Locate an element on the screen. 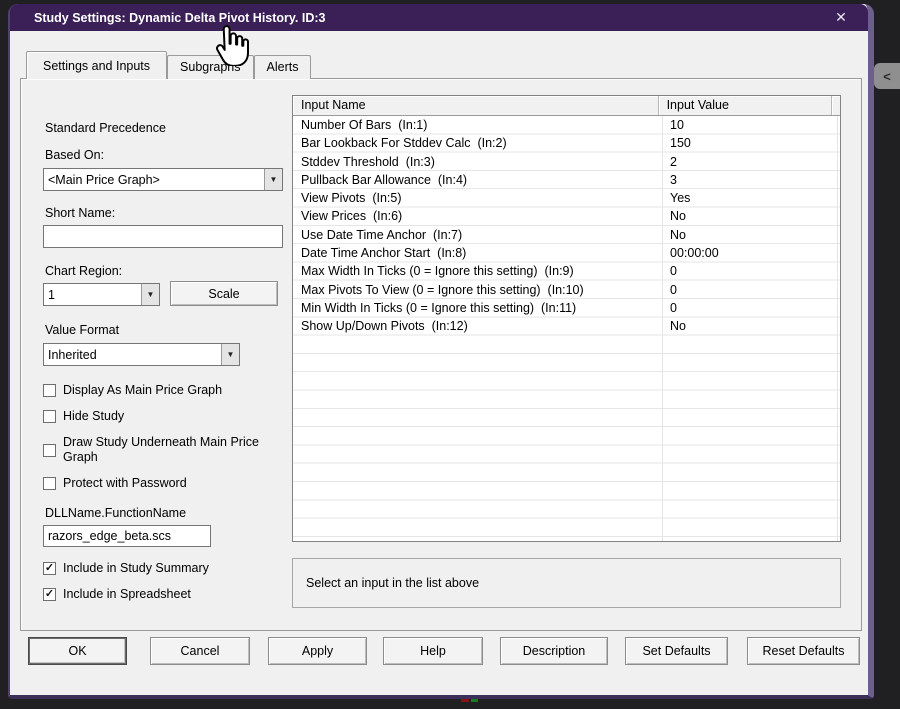  based-on-dropdown: <Main Price Graph> ▼ is located at coordinates (163, 179).